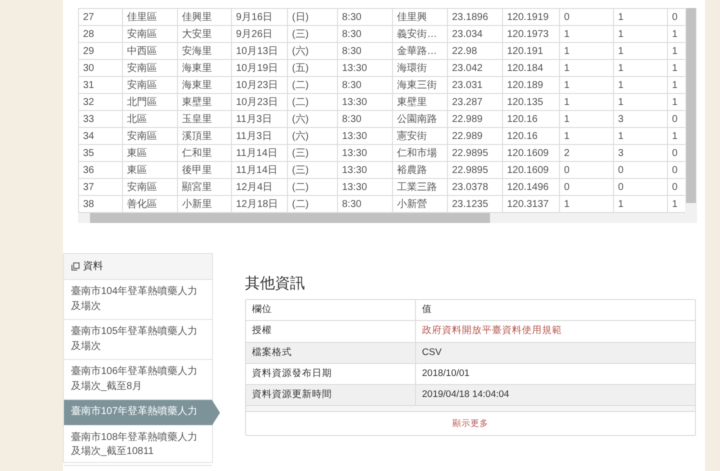 The width and height of the screenshot is (720, 471). What do you see at coordinates (331, 395) in the screenshot?
I see `table-cell: 資料資源更新時間` at bounding box center [331, 395].